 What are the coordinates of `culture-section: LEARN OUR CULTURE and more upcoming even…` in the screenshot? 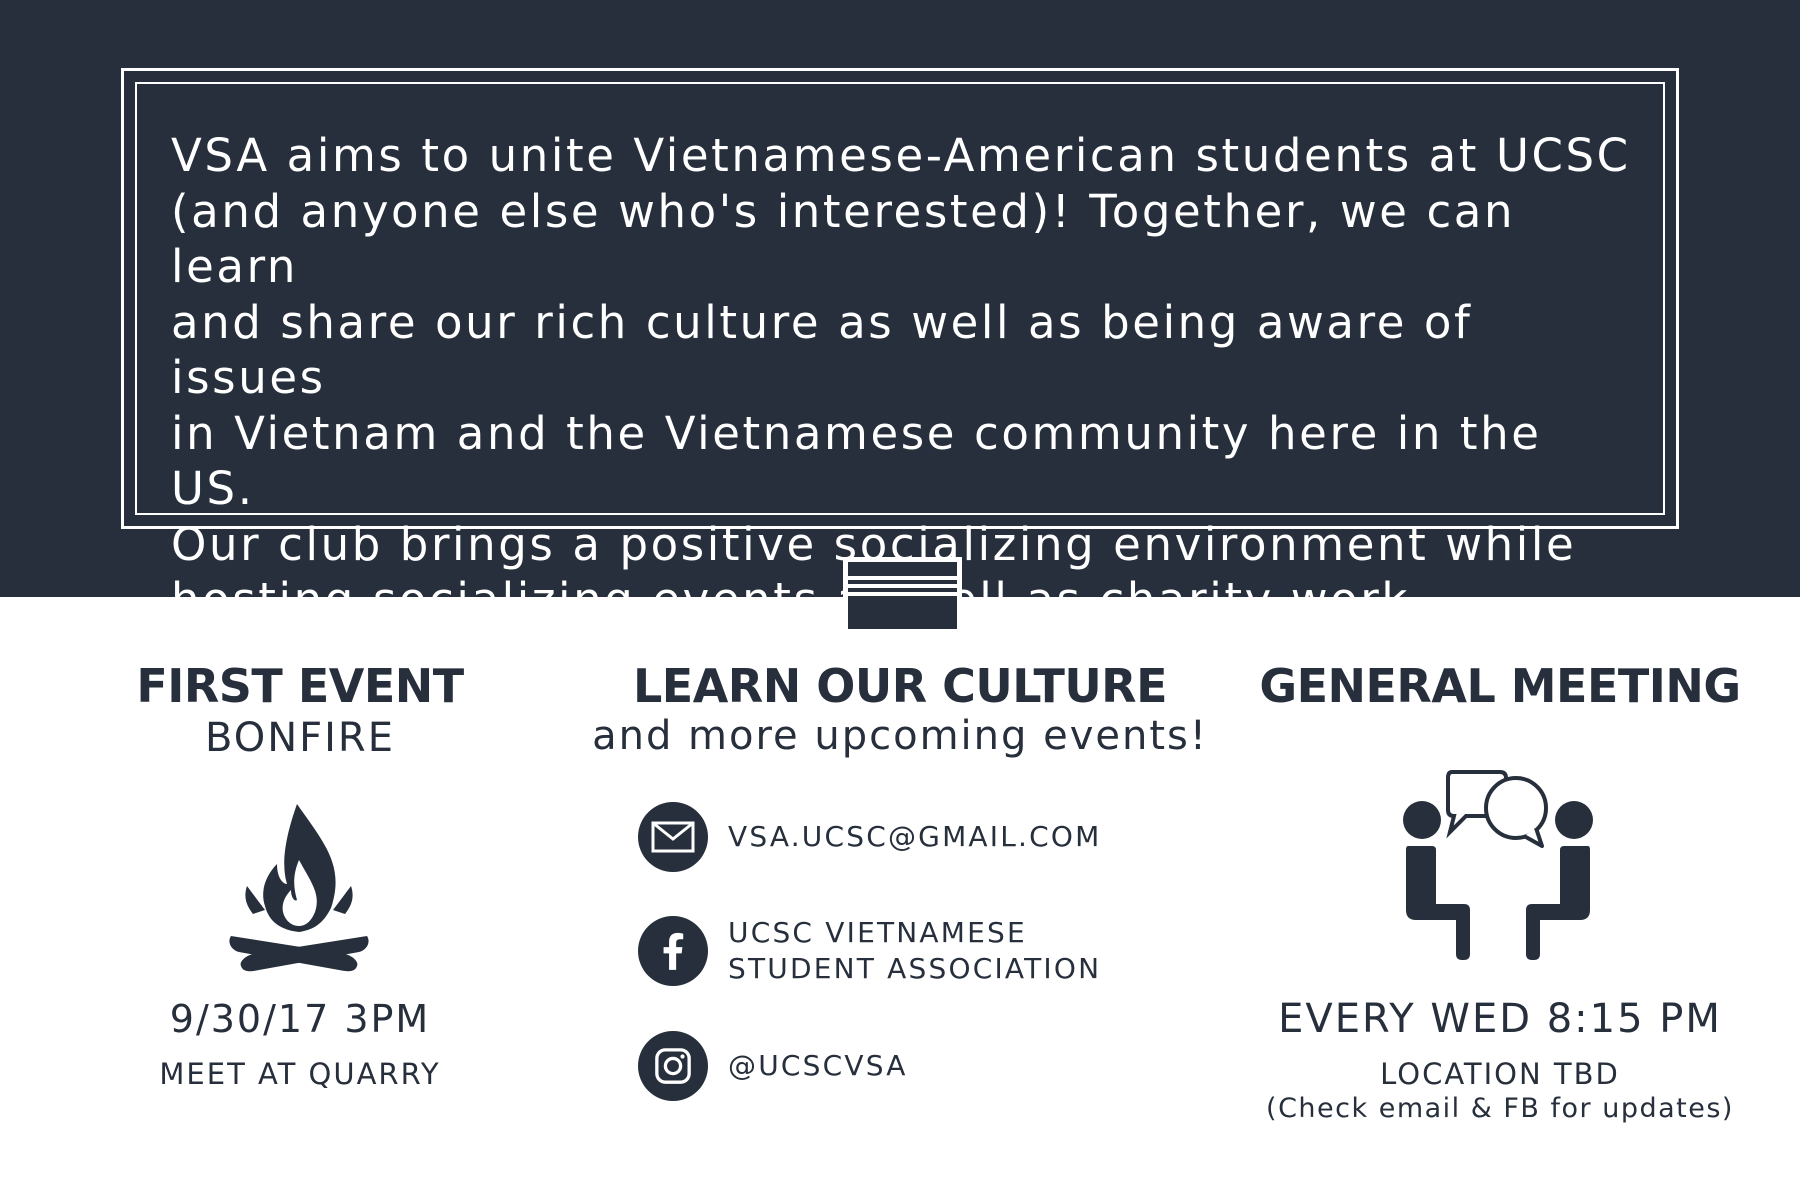 It's located at (900, 710).